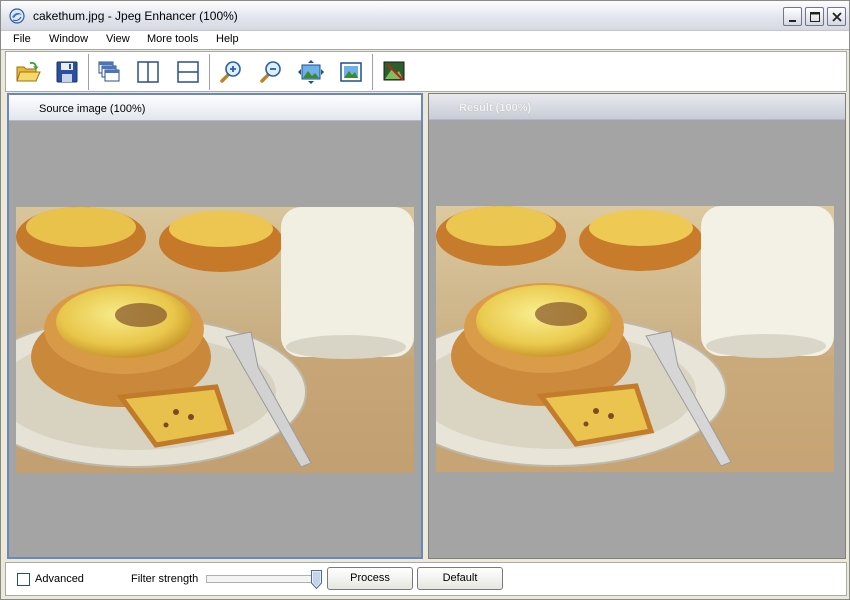 The height and width of the screenshot is (600, 850). What do you see at coordinates (68, 39) in the screenshot?
I see `menu-window: Window` at bounding box center [68, 39].